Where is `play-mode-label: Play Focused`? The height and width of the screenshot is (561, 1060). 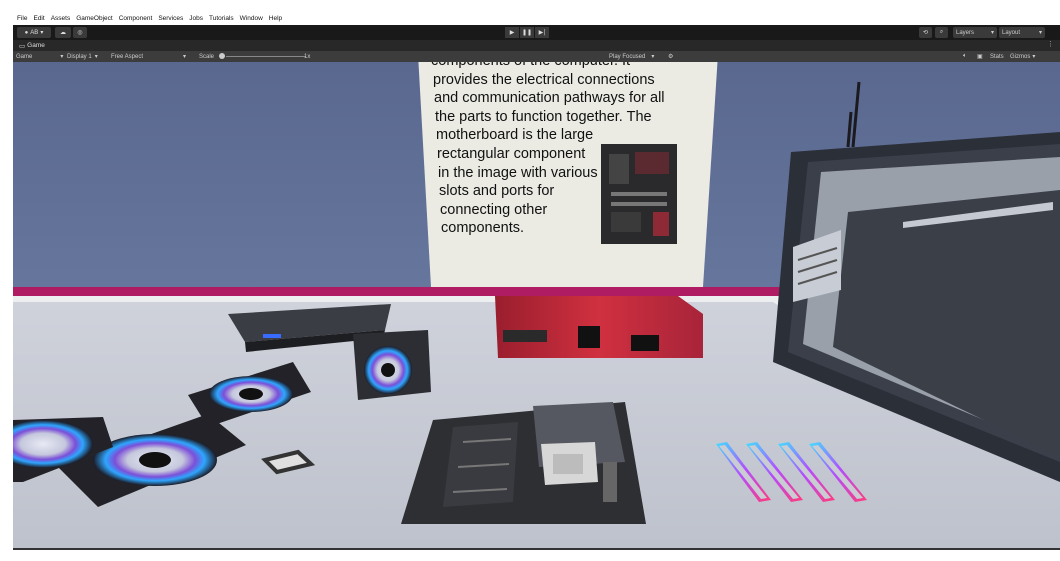 play-mode-label: Play Focused is located at coordinates (627, 56).